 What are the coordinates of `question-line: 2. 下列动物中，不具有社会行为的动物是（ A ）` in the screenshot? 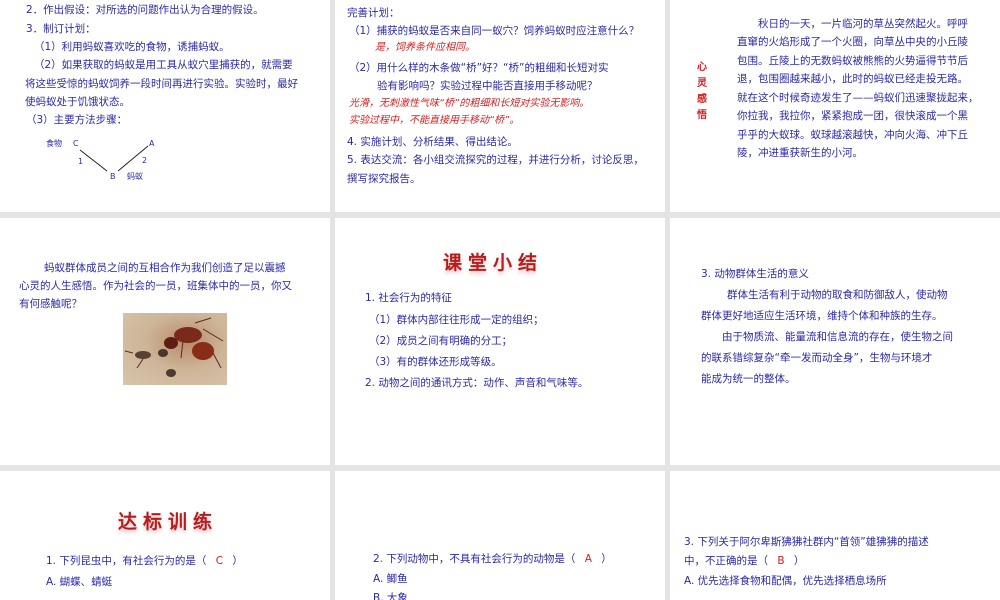 It's located at (492, 559).